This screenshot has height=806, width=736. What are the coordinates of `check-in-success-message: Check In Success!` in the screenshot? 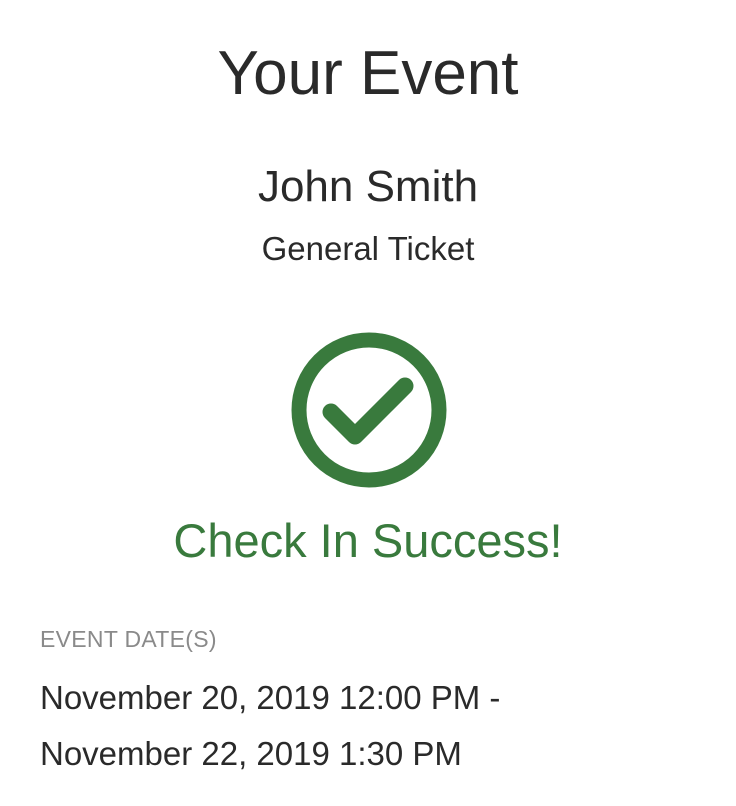 It's located at (368, 540).